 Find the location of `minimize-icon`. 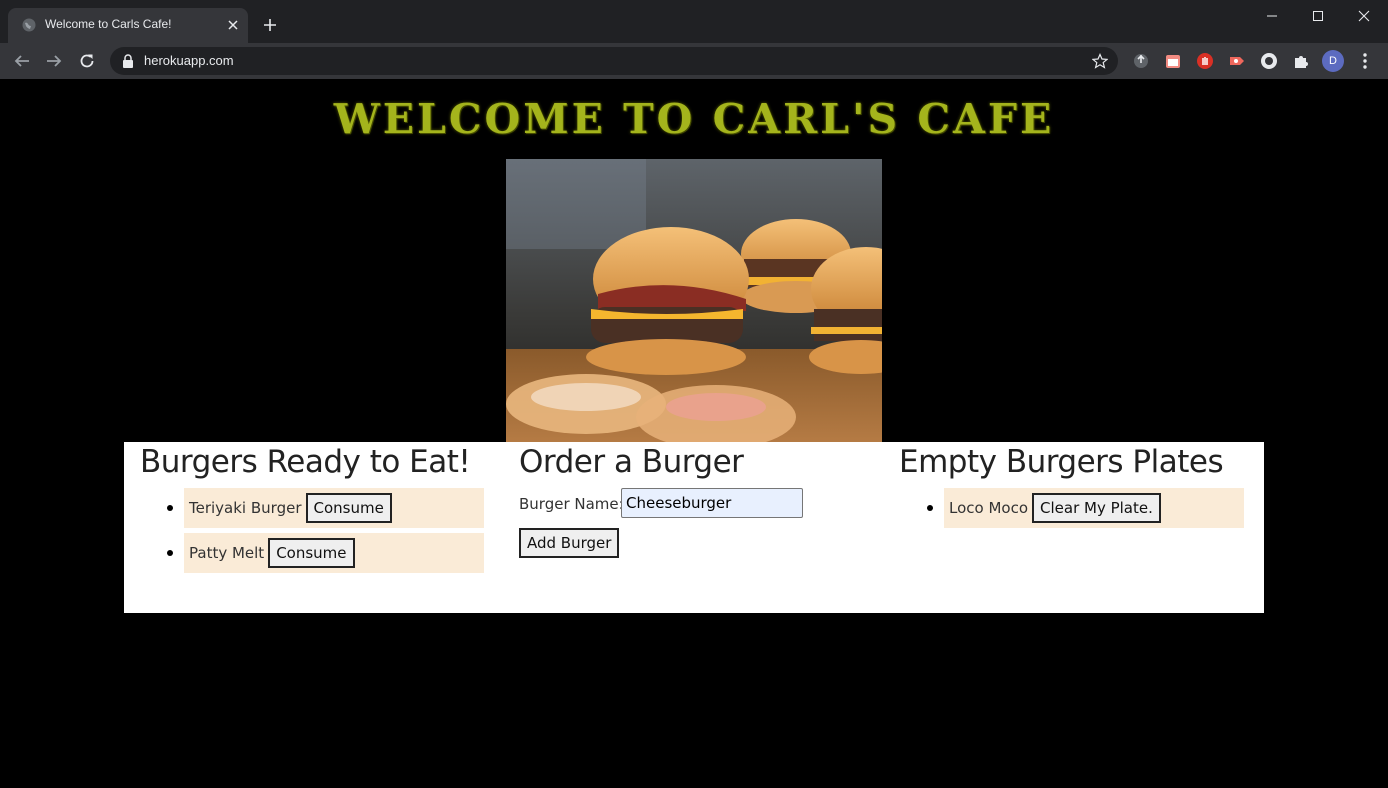

minimize-icon is located at coordinates (1272, 16).